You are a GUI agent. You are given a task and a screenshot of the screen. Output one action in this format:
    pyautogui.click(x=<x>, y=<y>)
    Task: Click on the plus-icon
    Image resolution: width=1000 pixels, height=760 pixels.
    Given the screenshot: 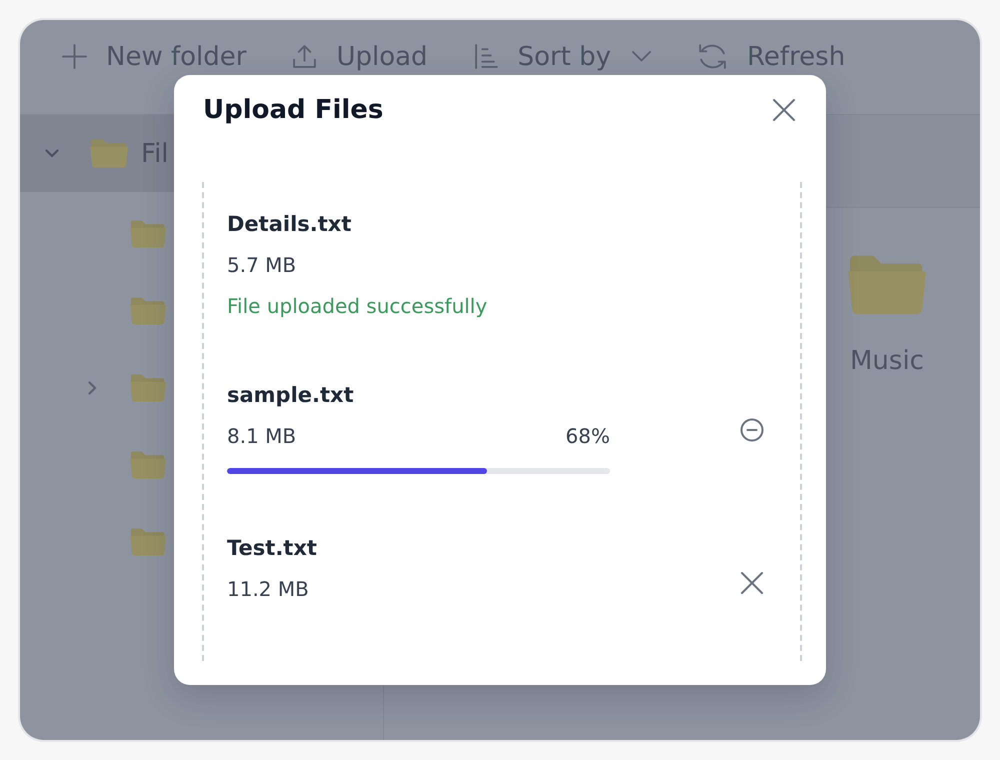 What is the action you would take?
    pyautogui.click(x=74, y=56)
    